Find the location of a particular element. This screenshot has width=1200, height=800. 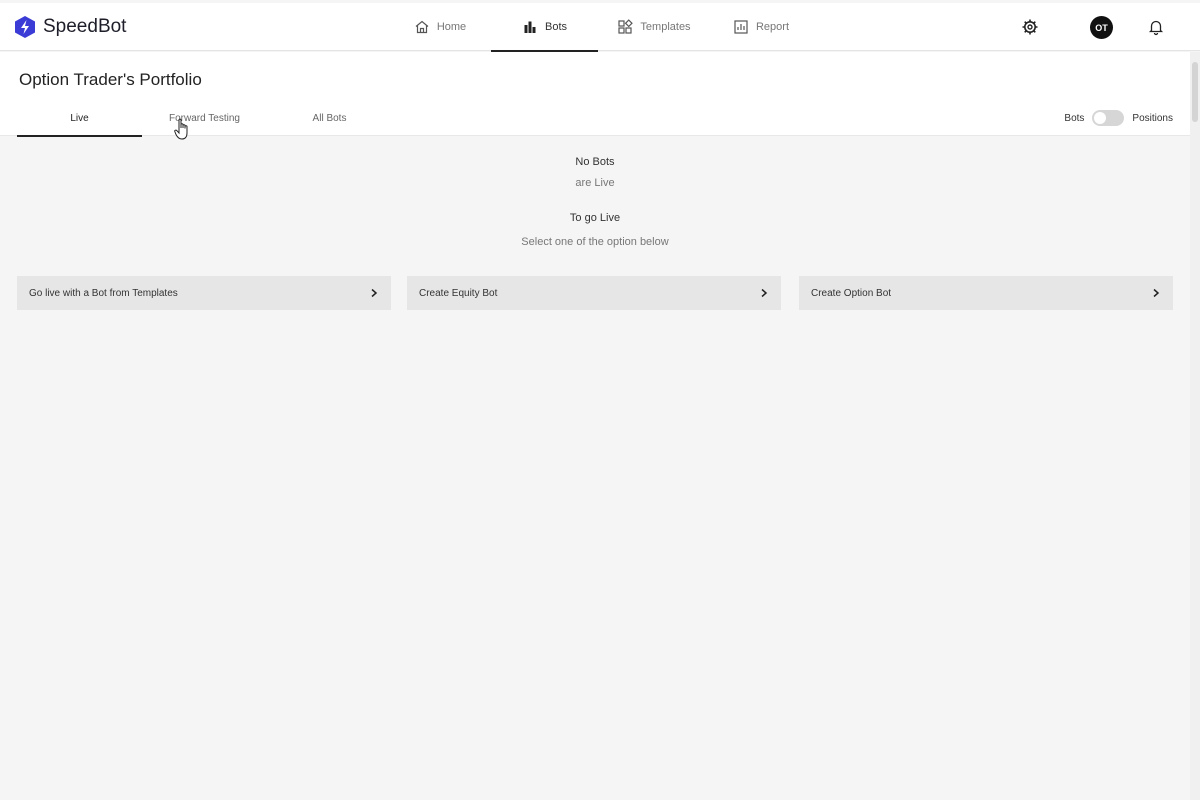

nav-templates-label: Templates is located at coordinates (665, 27).